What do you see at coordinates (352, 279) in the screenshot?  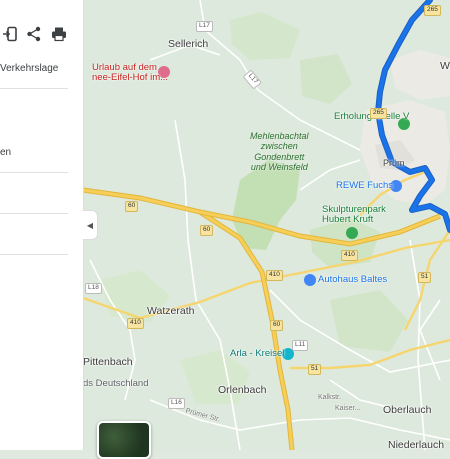 I see `poi-label-autohaus: Autohaus Baltes` at bounding box center [352, 279].